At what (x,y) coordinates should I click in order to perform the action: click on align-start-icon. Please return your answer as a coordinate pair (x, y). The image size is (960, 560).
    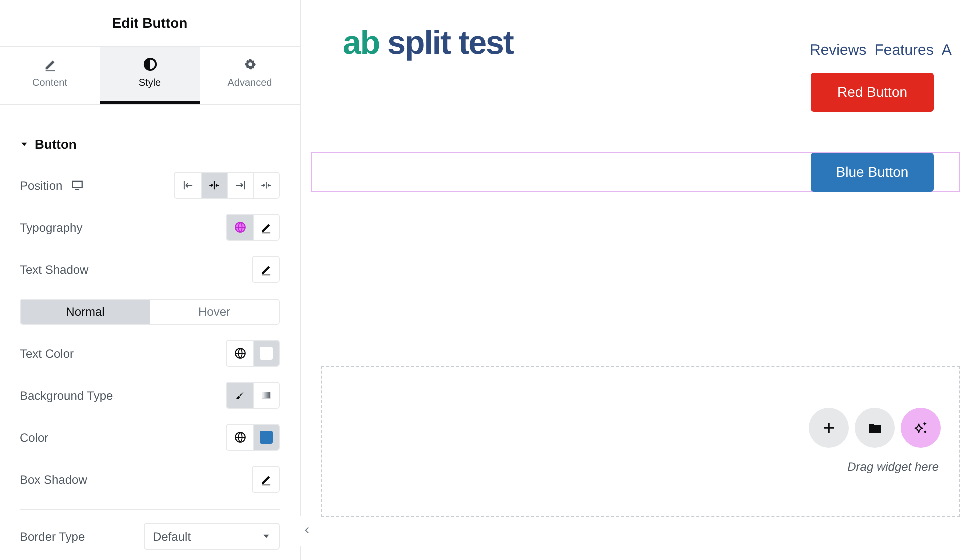
    Looking at the image, I should click on (188, 185).